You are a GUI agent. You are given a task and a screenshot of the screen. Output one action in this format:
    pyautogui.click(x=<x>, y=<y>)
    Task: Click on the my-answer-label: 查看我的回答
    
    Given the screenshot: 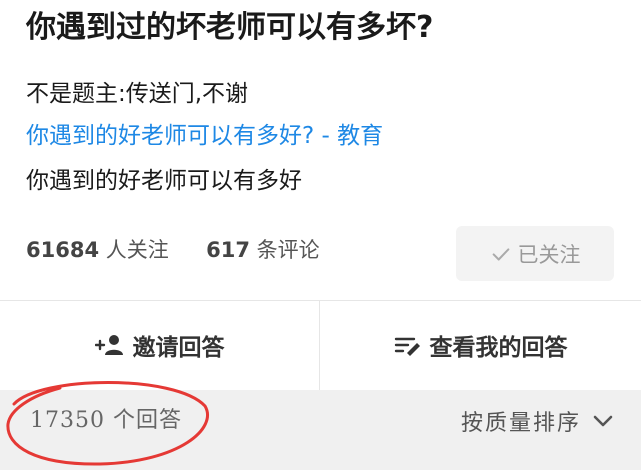 What is the action you would take?
    pyautogui.click(x=498, y=348)
    